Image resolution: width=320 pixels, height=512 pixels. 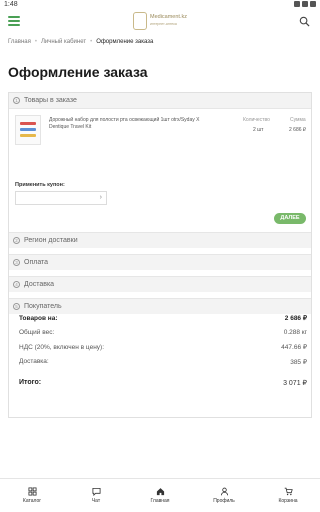 What do you see at coordinates (256, 120) in the screenshot?
I see `qty-header: Количество` at bounding box center [256, 120].